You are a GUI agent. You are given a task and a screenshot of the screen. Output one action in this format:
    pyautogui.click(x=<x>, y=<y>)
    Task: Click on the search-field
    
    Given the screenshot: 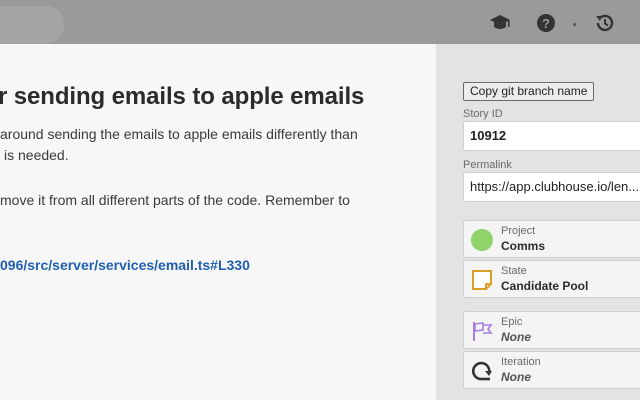 What is the action you would take?
    pyautogui.click(x=32, y=25)
    